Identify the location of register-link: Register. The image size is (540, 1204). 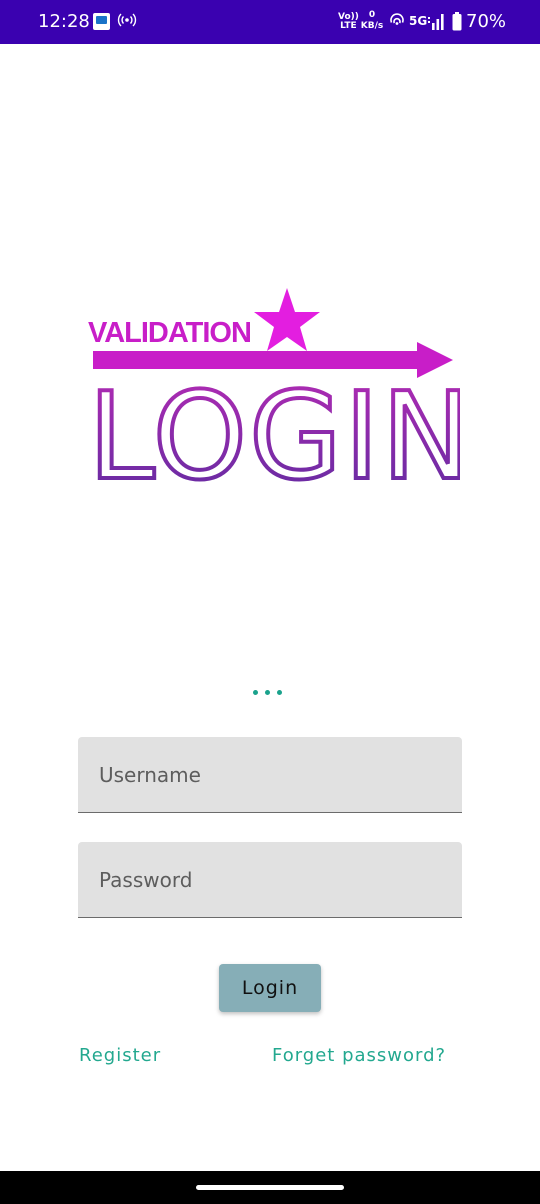
(120, 1056).